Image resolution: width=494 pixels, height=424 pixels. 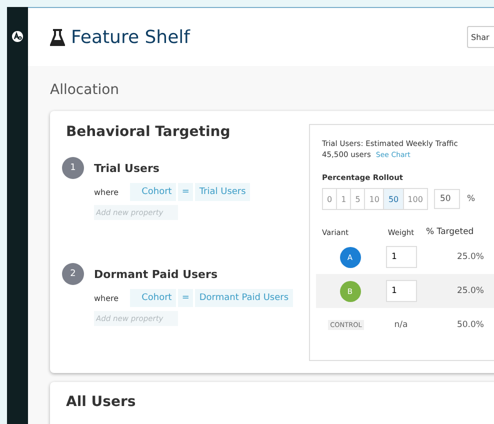 I want to click on value-chip: Trial Users, so click(x=222, y=192).